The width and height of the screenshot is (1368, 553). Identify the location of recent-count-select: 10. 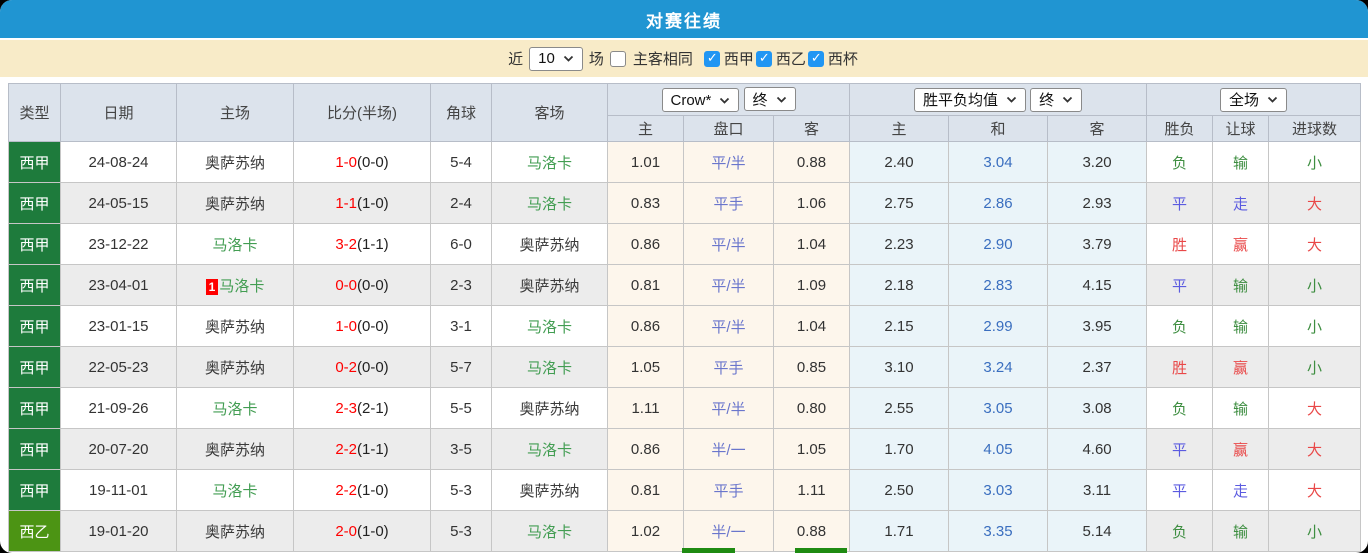
(556, 58).